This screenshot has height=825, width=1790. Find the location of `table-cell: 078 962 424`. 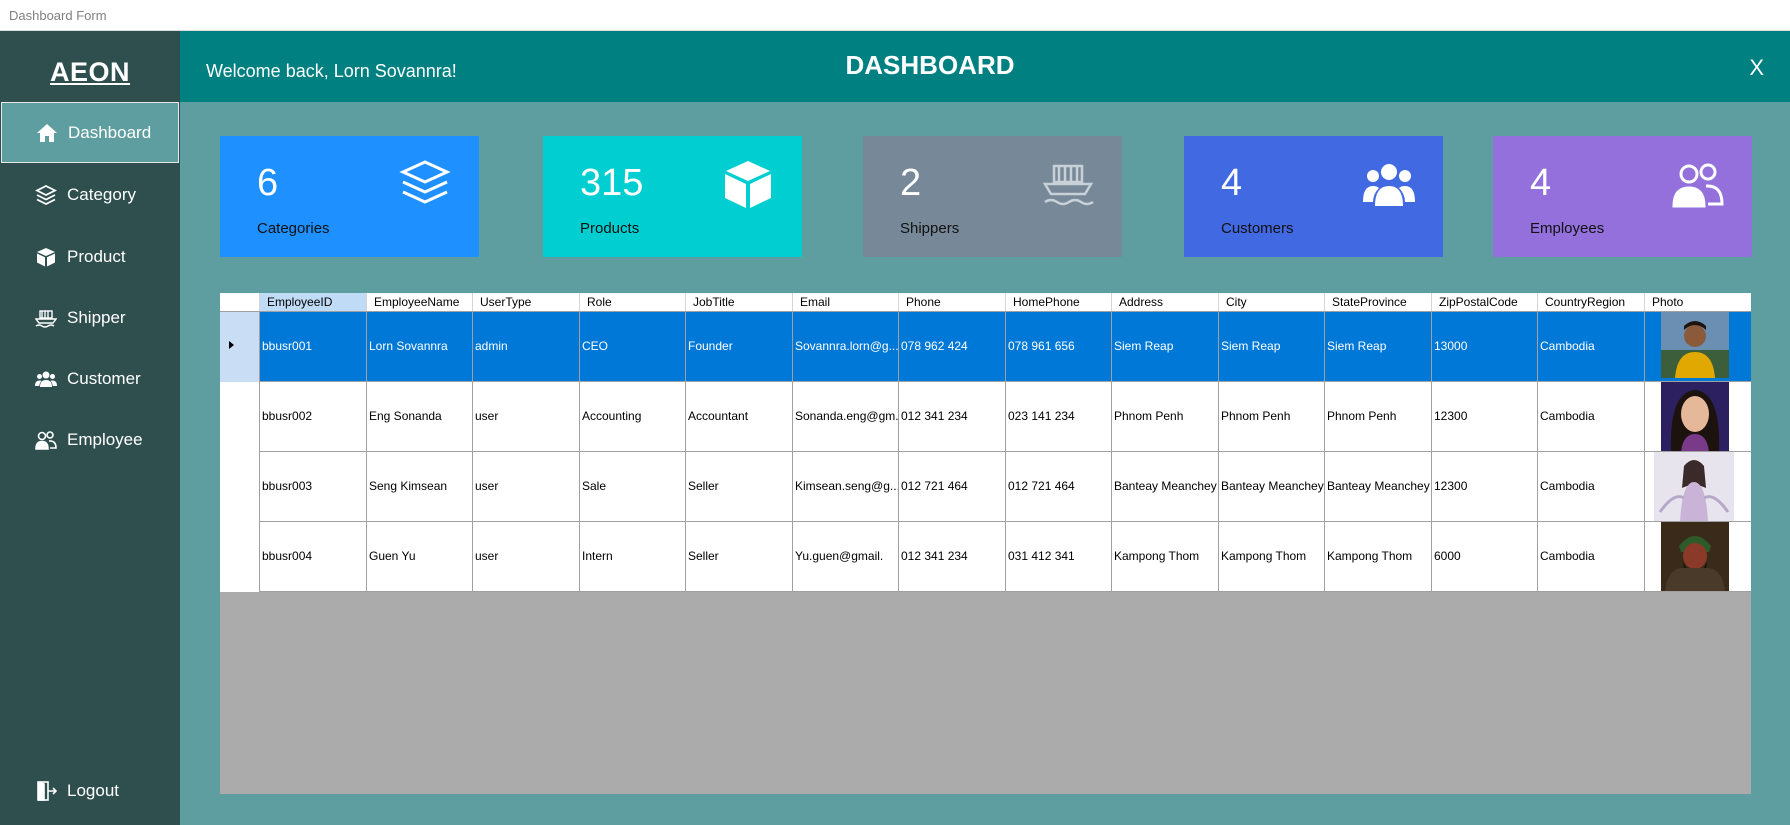

table-cell: 078 962 424 is located at coordinates (952, 346).